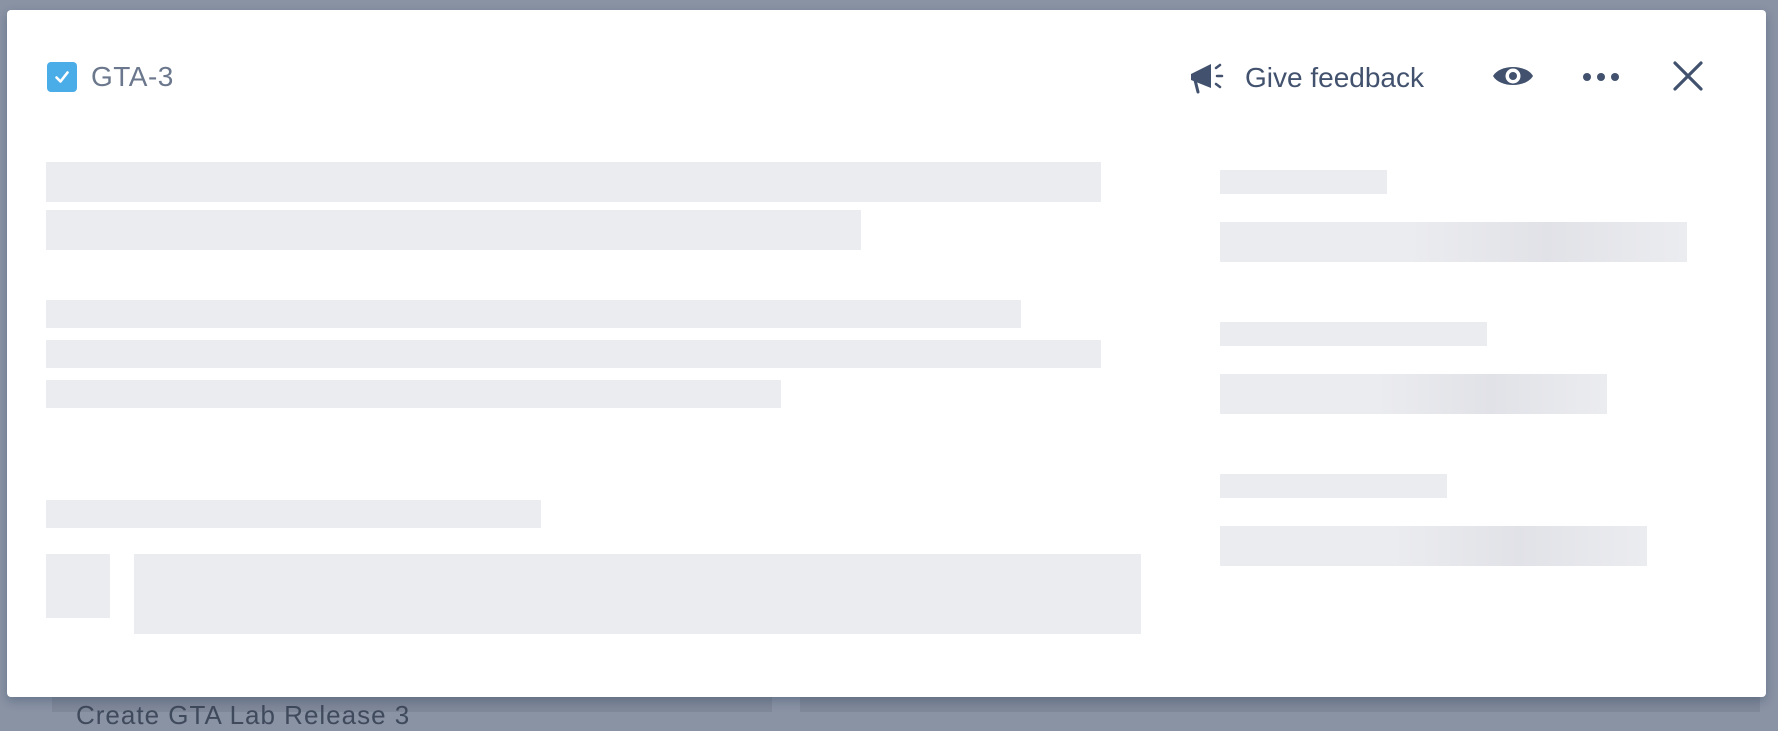 The image size is (1778, 731). Describe the element at coordinates (243, 715) in the screenshot. I see `background-issue-title: Create GTA Lab Release 3` at that location.